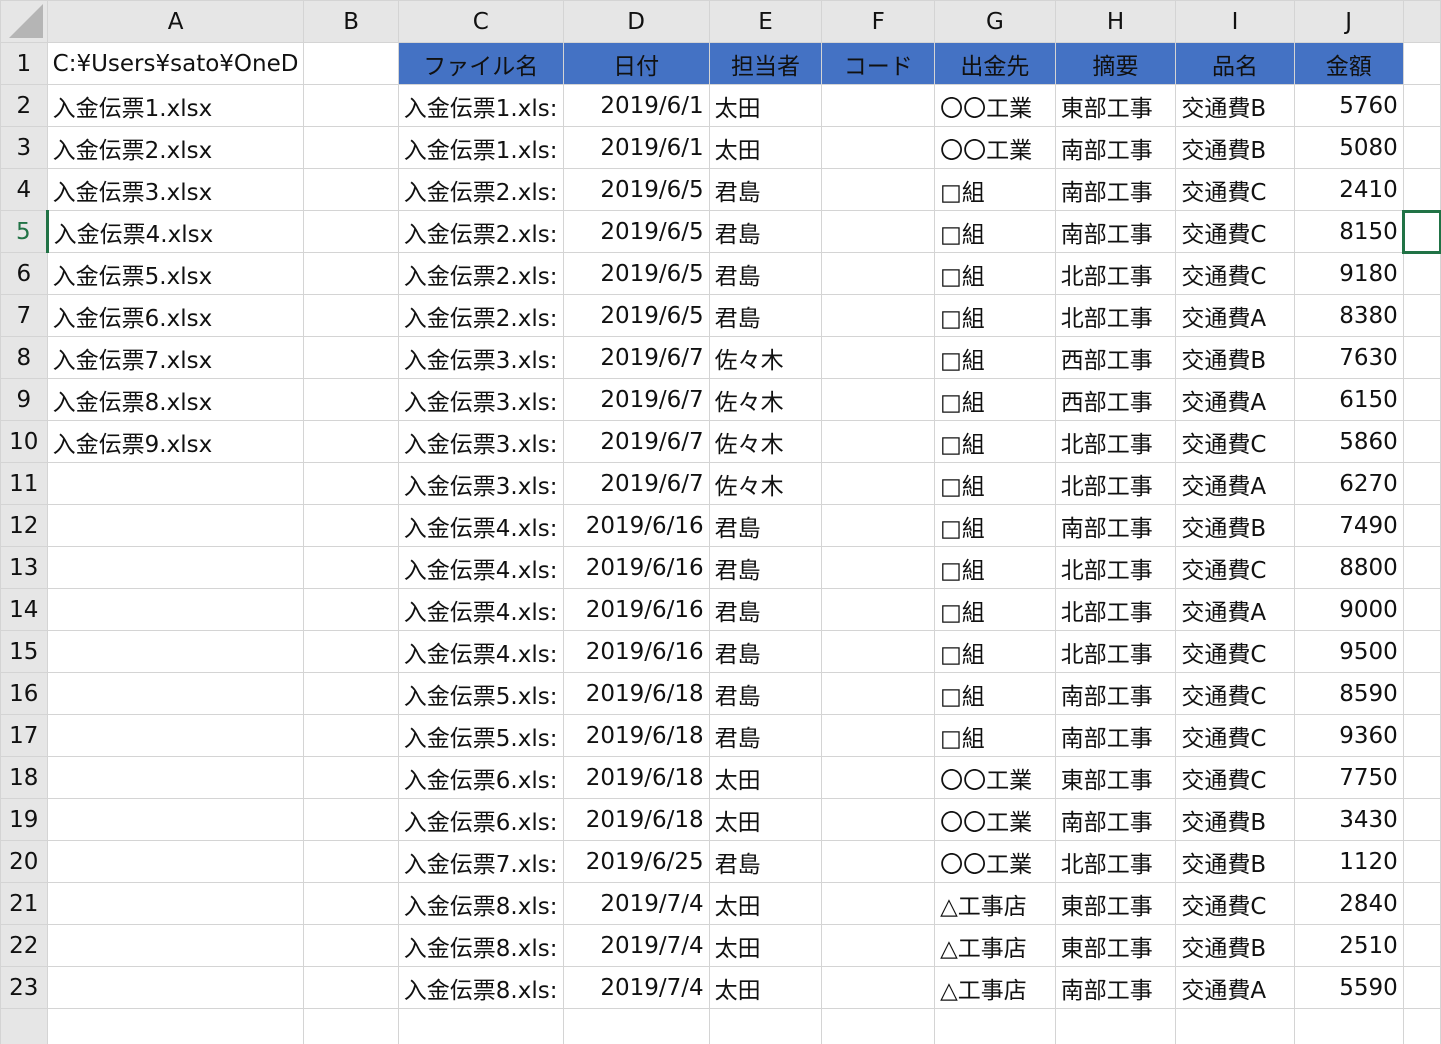 The width and height of the screenshot is (1441, 1044). I want to click on cell-b1, so click(351, 63).